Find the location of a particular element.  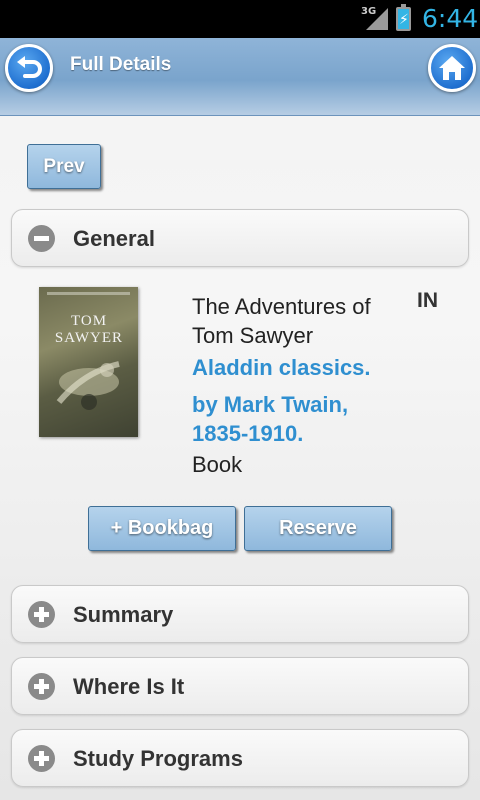

cover-band is located at coordinates (88, 293).